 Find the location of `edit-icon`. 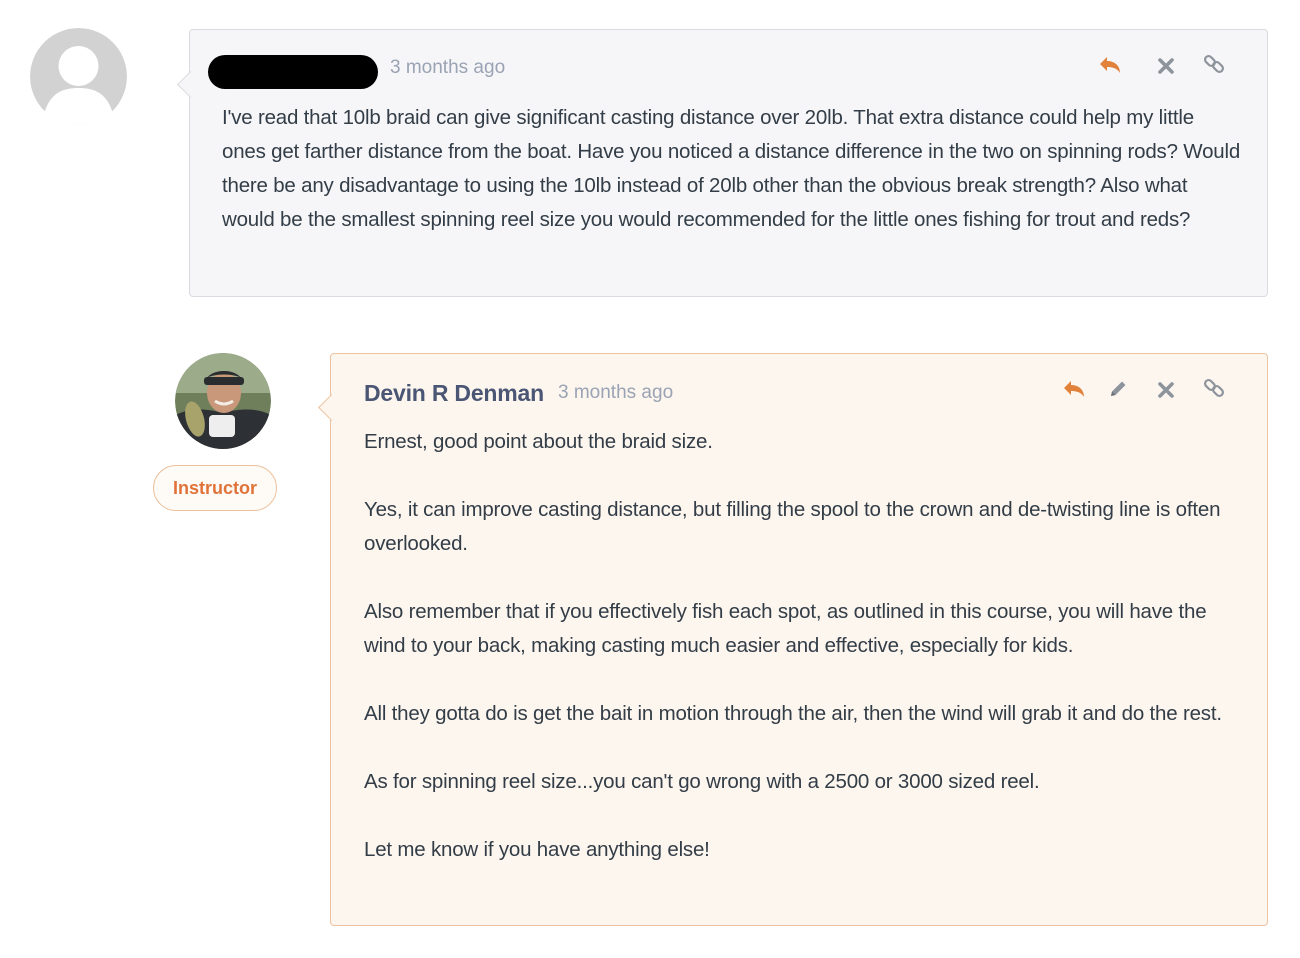

edit-icon is located at coordinates (1118, 389).